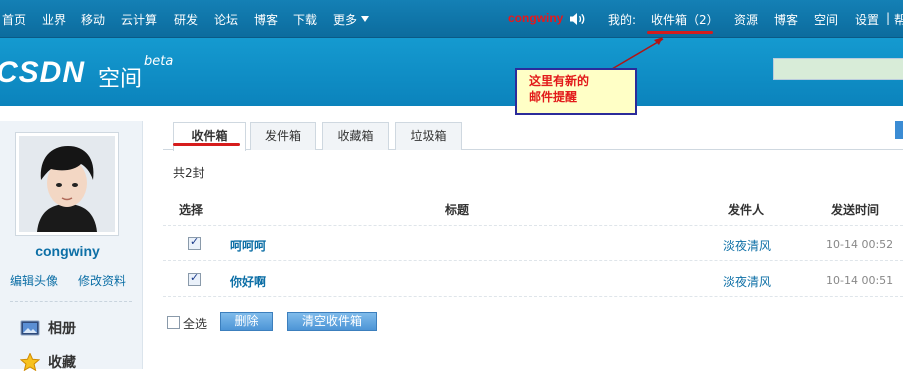 The image size is (903, 374). Describe the element at coordinates (206, 144) in the screenshot. I see `active-tab-underline` at that location.